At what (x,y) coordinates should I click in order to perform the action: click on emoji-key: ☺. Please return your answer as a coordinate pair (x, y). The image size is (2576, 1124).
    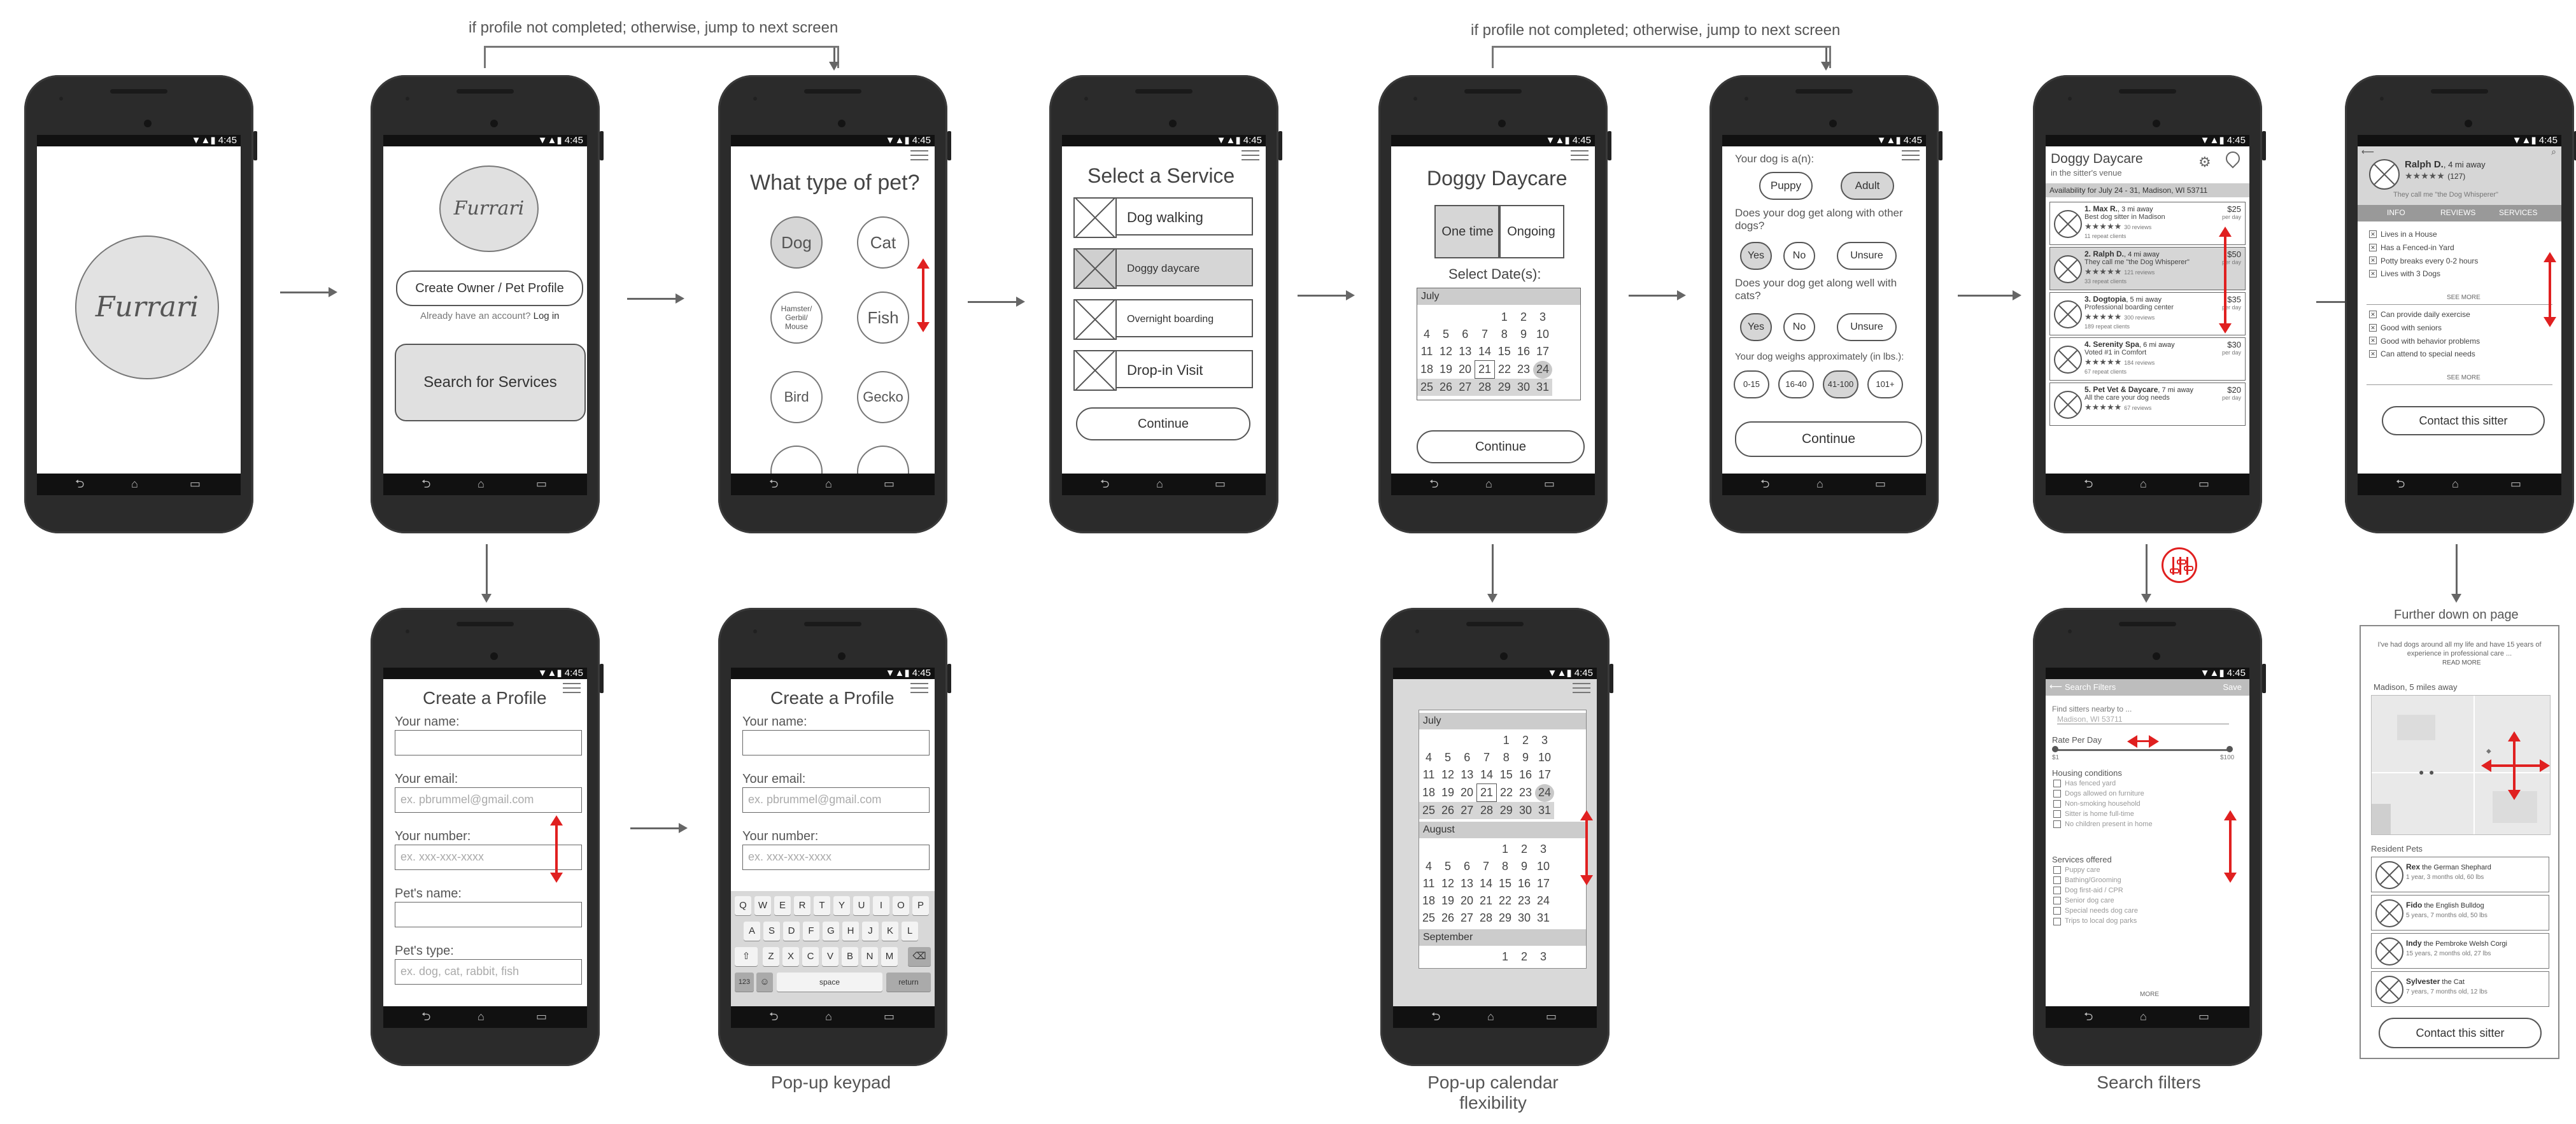
    Looking at the image, I should click on (764, 983).